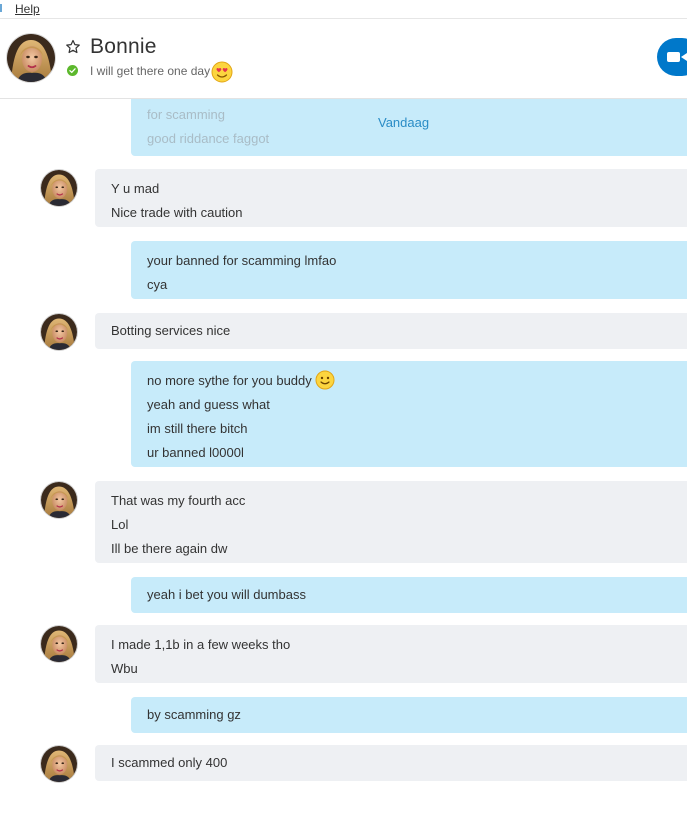 This screenshot has width=687, height=825. I want to click on previous-message-line: for scamming, so click(186, 114).